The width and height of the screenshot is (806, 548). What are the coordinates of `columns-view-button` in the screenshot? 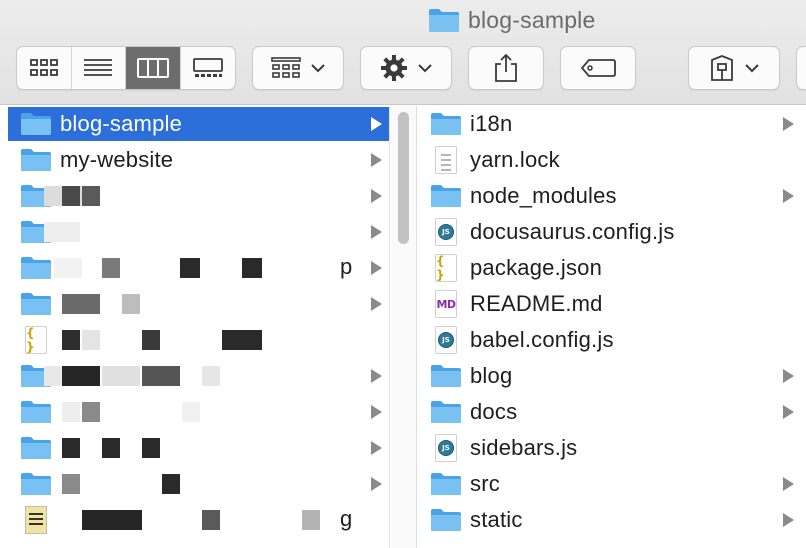 It's located at (153, 68).